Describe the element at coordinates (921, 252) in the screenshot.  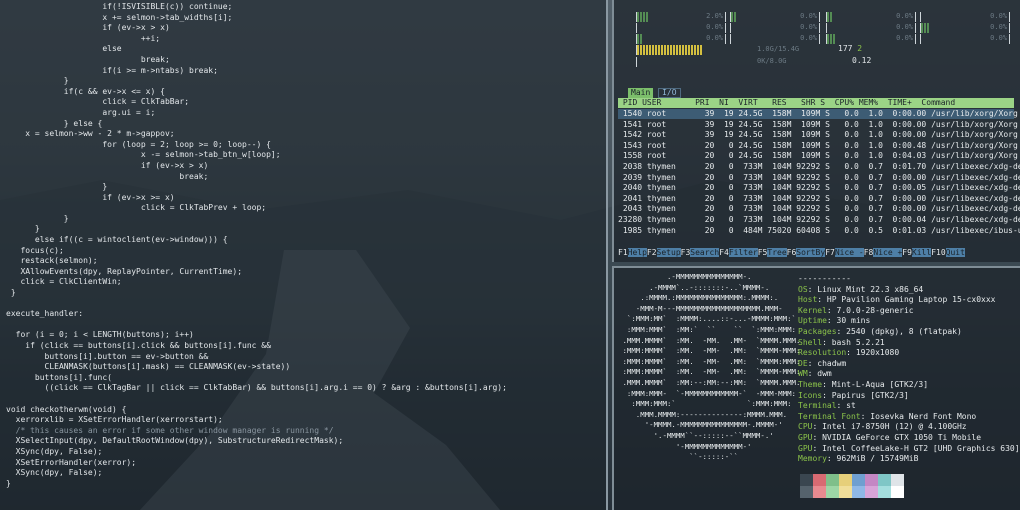
I see `fkey-label: Kill` at that location.